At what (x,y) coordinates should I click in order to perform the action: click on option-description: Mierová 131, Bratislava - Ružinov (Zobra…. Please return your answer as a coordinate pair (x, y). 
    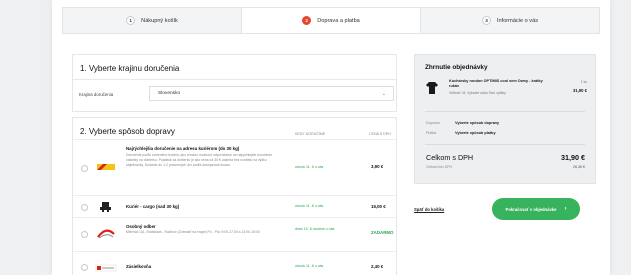
    Looking at the image, I should click on (193, 232).